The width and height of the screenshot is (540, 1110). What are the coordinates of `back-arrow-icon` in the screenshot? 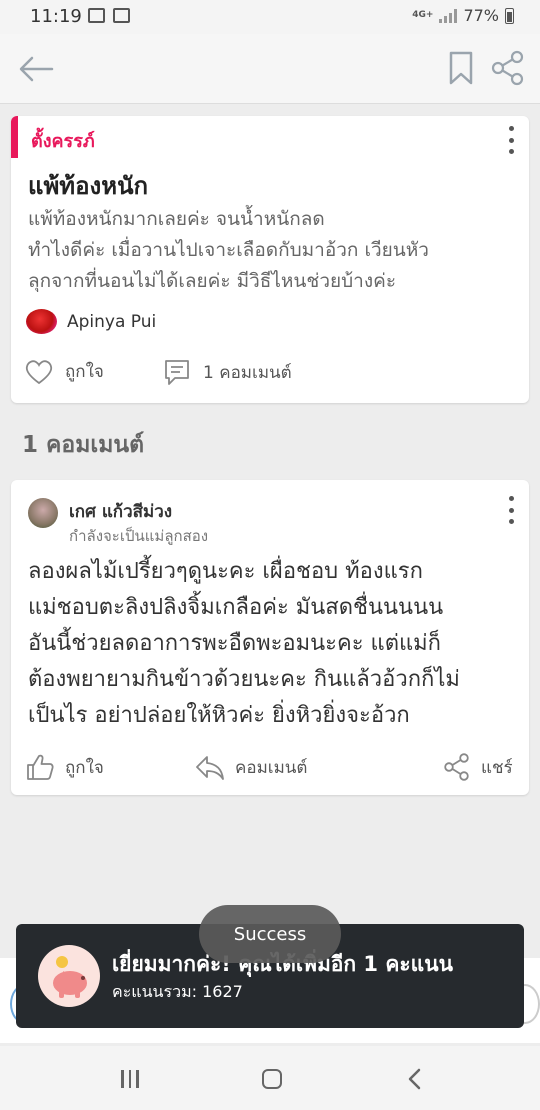 It's located at (36, 69).